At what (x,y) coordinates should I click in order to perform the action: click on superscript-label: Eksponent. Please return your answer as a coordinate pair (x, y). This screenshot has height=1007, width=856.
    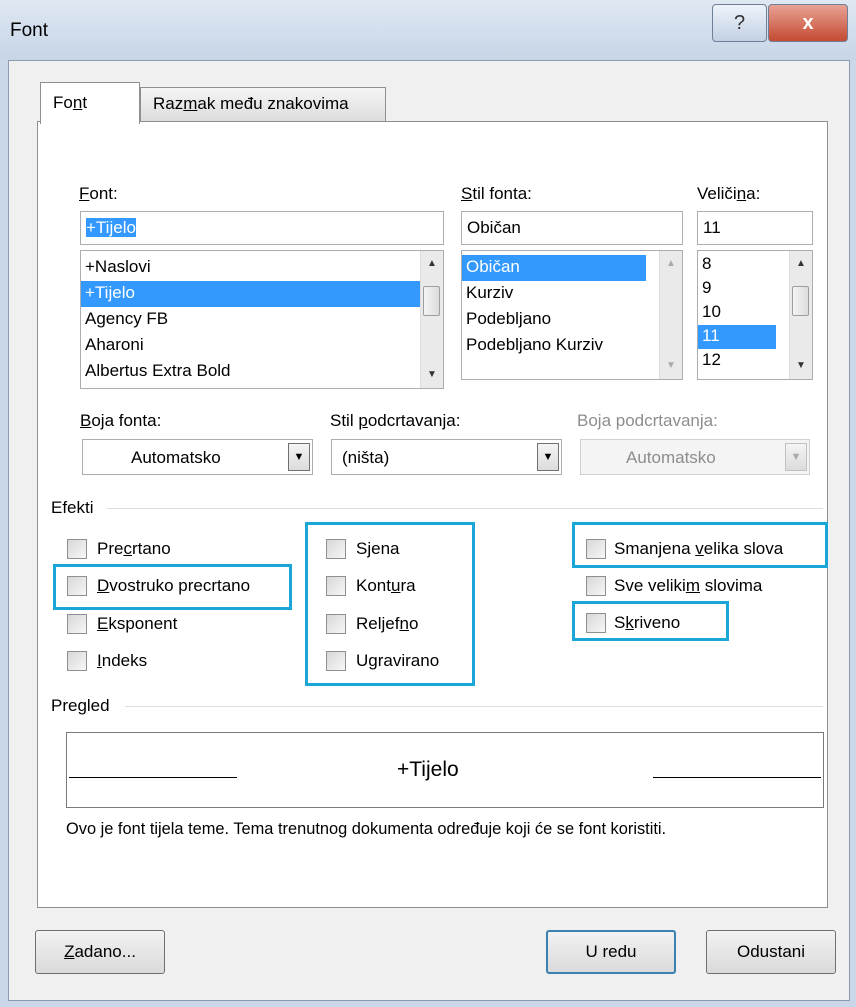
    Looking at the image, I should click on (137, 624).